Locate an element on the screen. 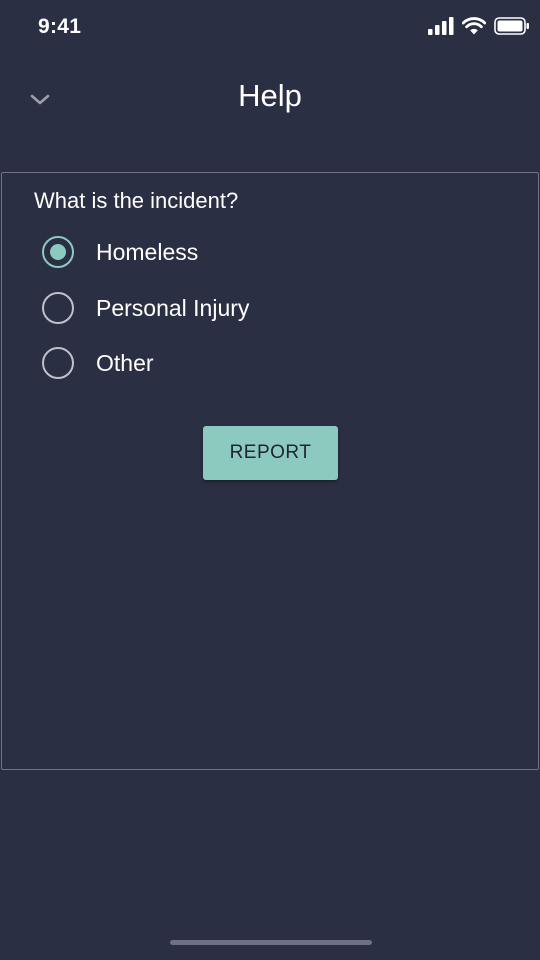 The image size is (540, 960). radio-button-selected is located at coordinates (58, 252).